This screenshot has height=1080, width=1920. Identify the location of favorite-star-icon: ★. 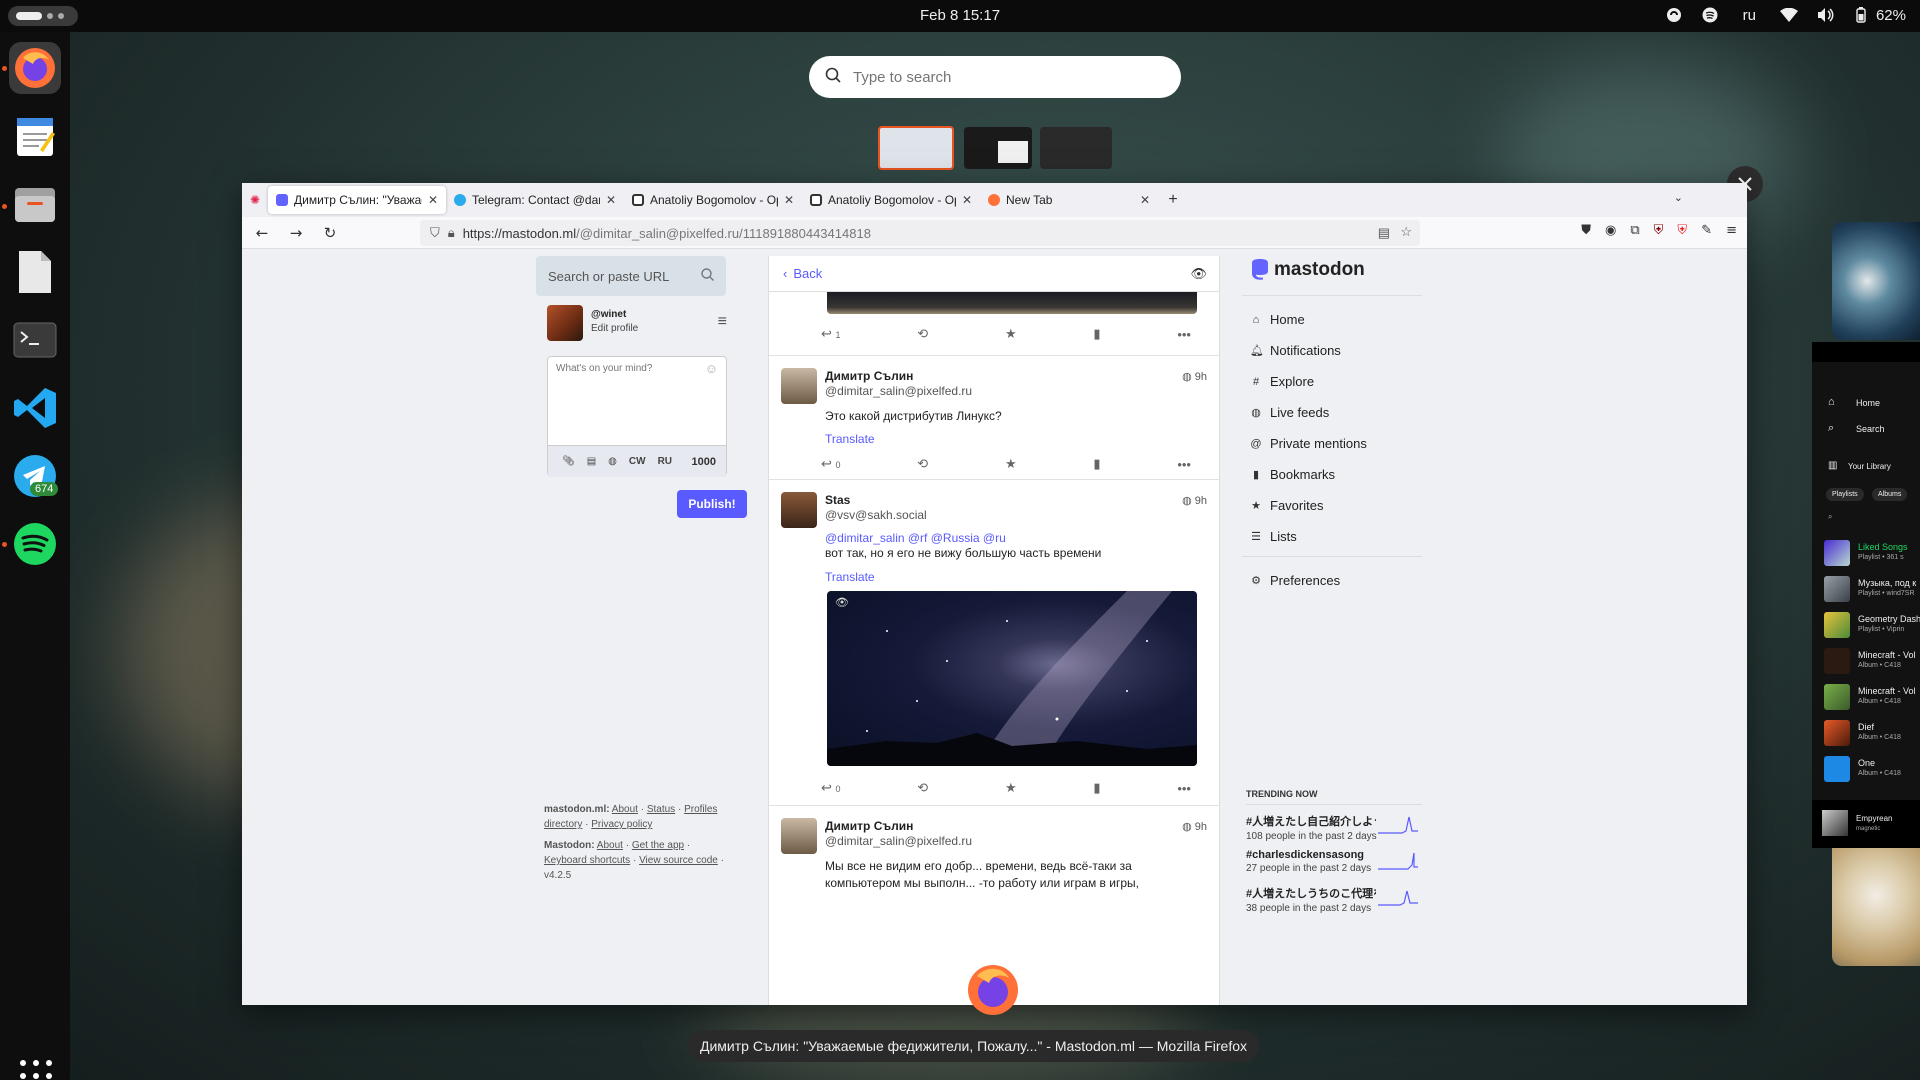
(1011, 334).